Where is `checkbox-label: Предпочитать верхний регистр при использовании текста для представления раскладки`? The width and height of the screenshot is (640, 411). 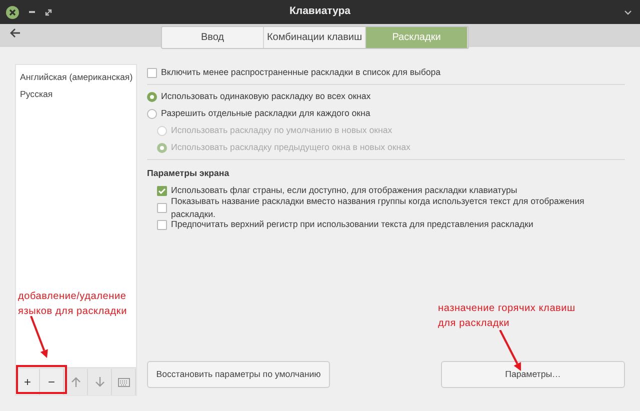
checkbox-label: Предпочитать верхний регистр при использовании текста для представления раскладки is located at coordinates (352, 225).